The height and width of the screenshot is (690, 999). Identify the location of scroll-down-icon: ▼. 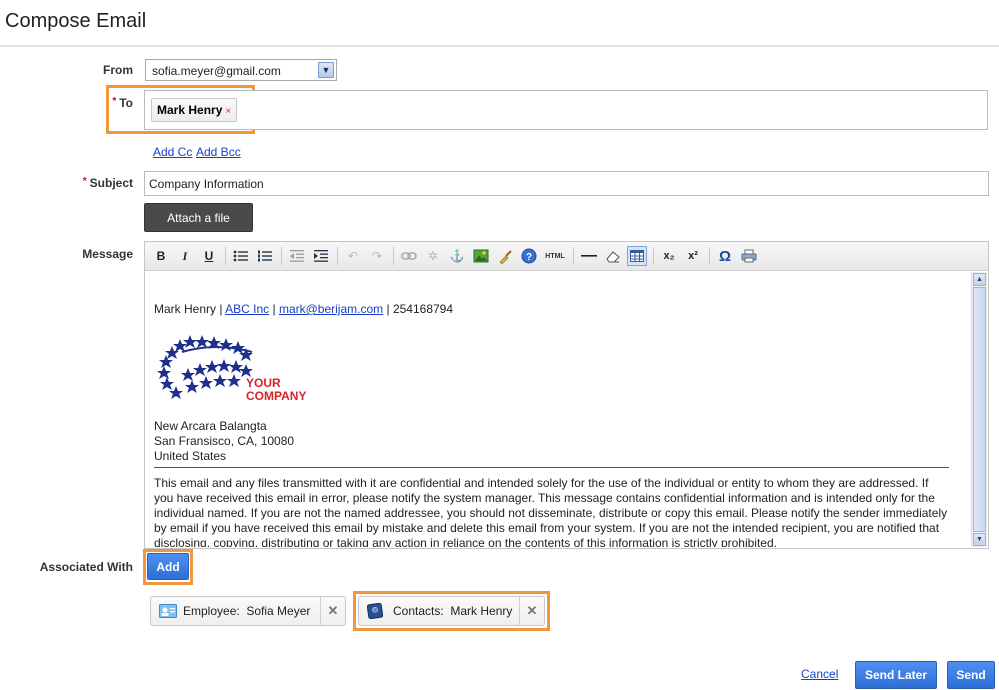
(979, 539).